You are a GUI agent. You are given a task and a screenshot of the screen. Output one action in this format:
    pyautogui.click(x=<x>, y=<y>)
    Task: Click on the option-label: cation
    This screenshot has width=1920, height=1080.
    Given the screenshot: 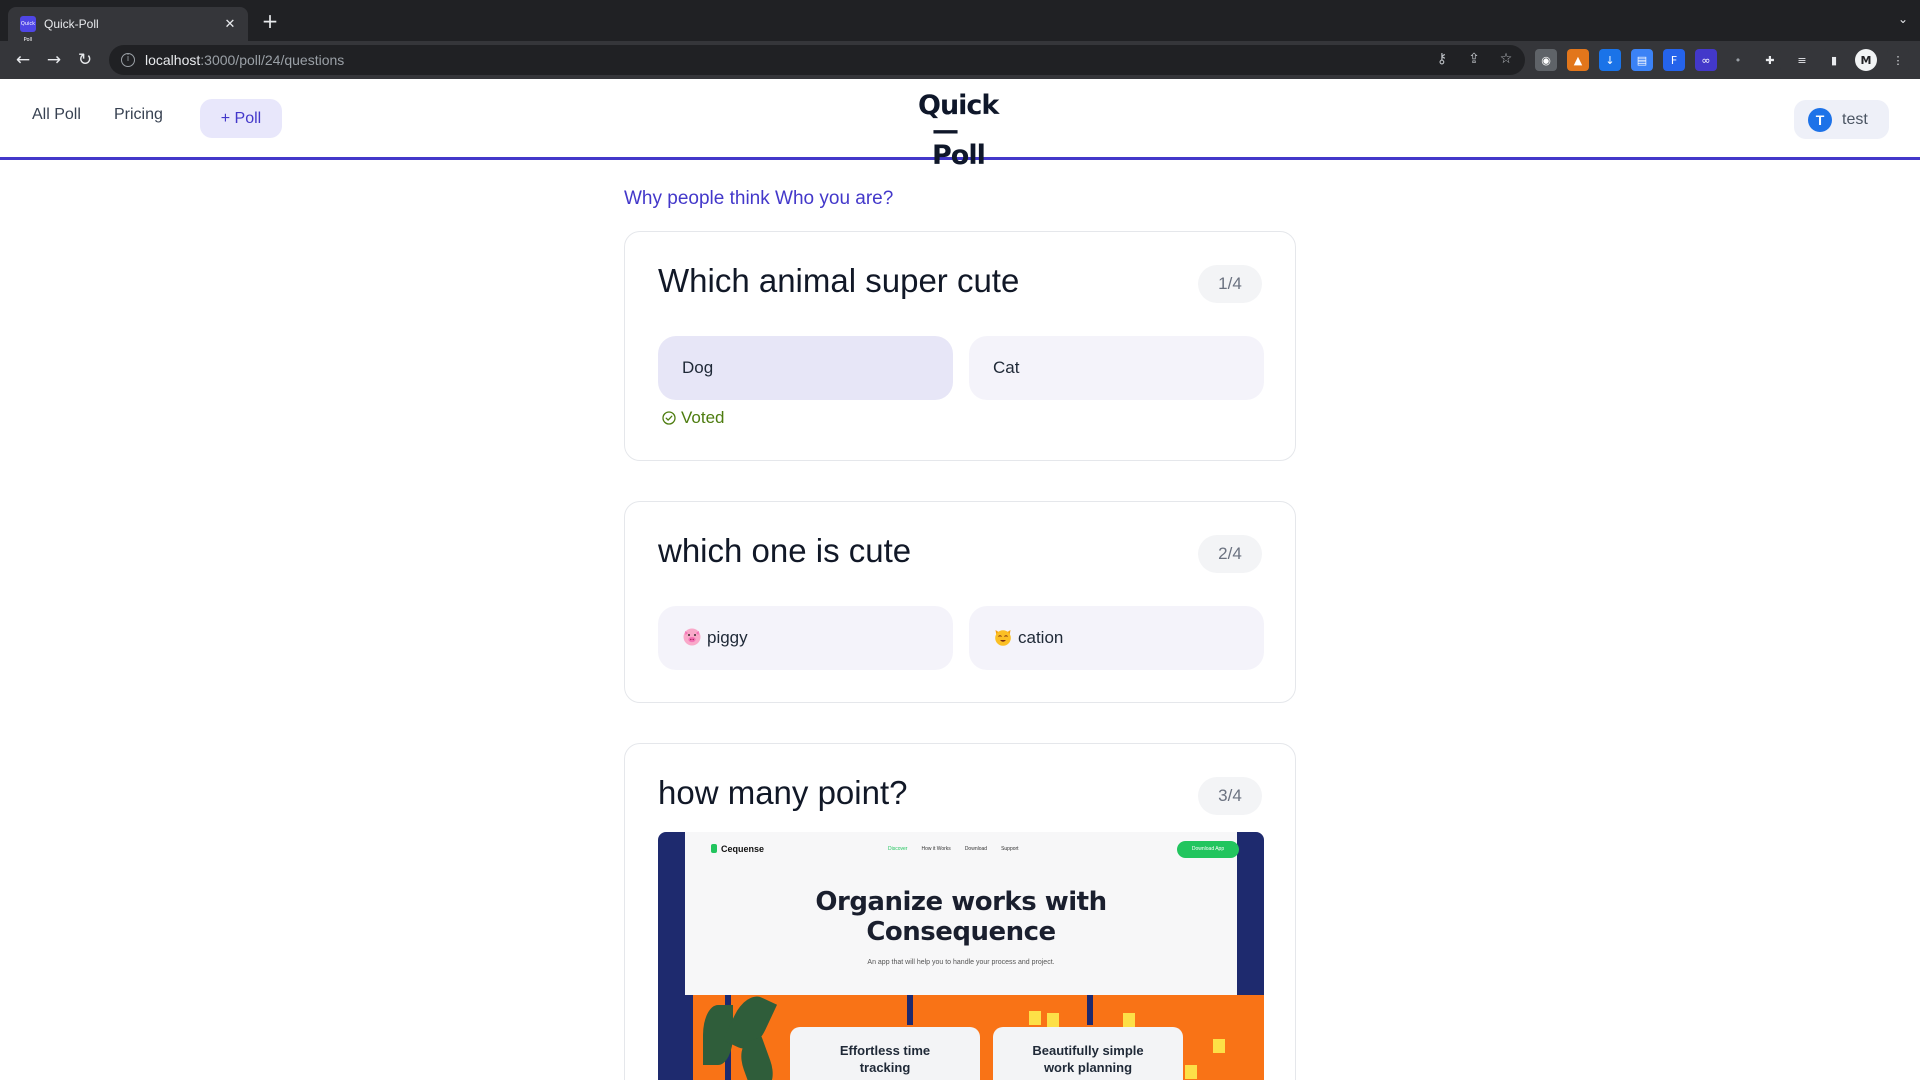 What is the action you would take?
    pyautogui.click(x=1041, y=637)
    